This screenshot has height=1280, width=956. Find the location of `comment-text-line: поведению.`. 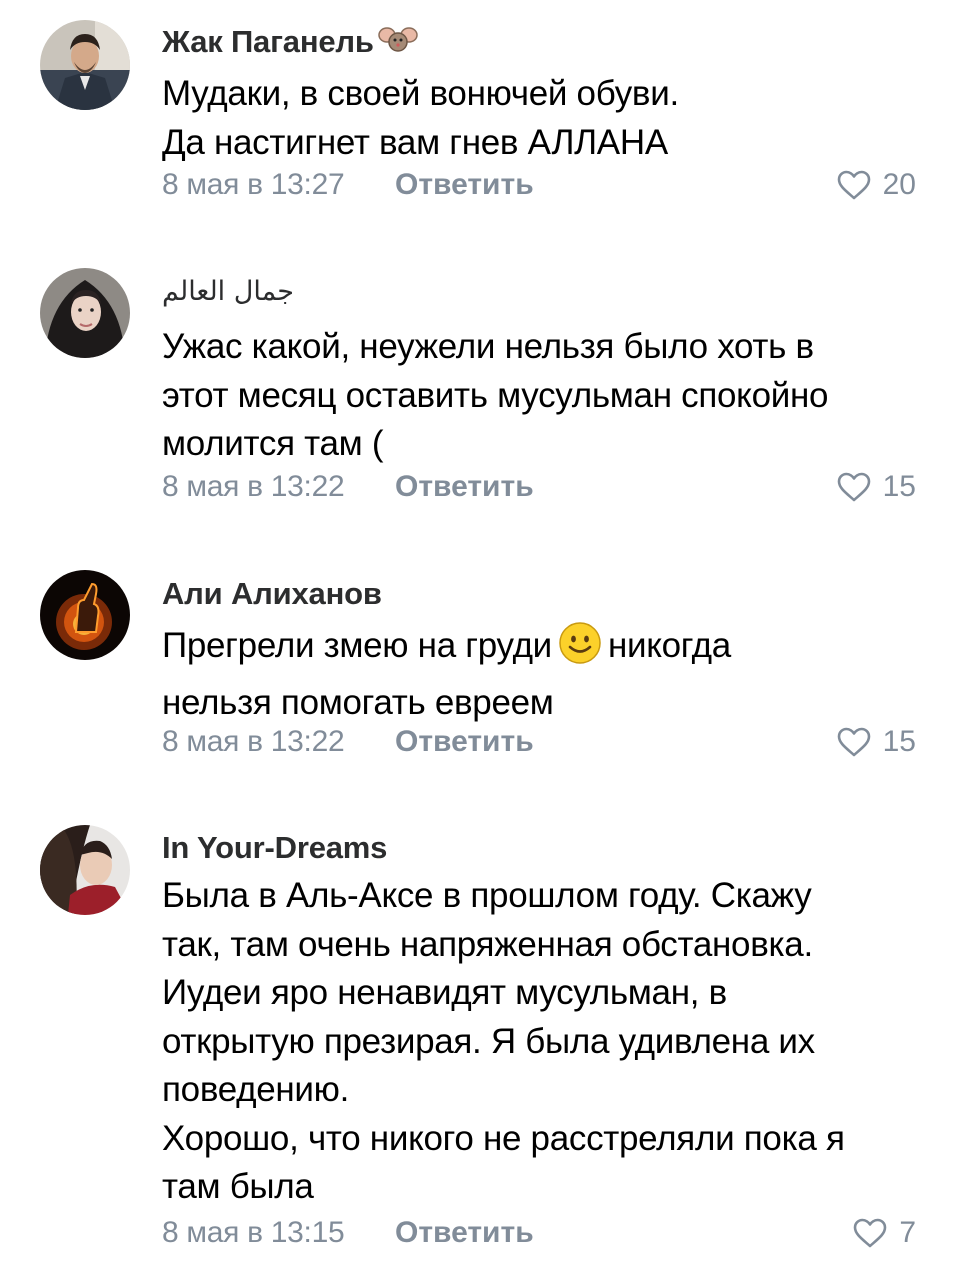

comment-text-line: поведению. is located at coordinates (256, 1089).